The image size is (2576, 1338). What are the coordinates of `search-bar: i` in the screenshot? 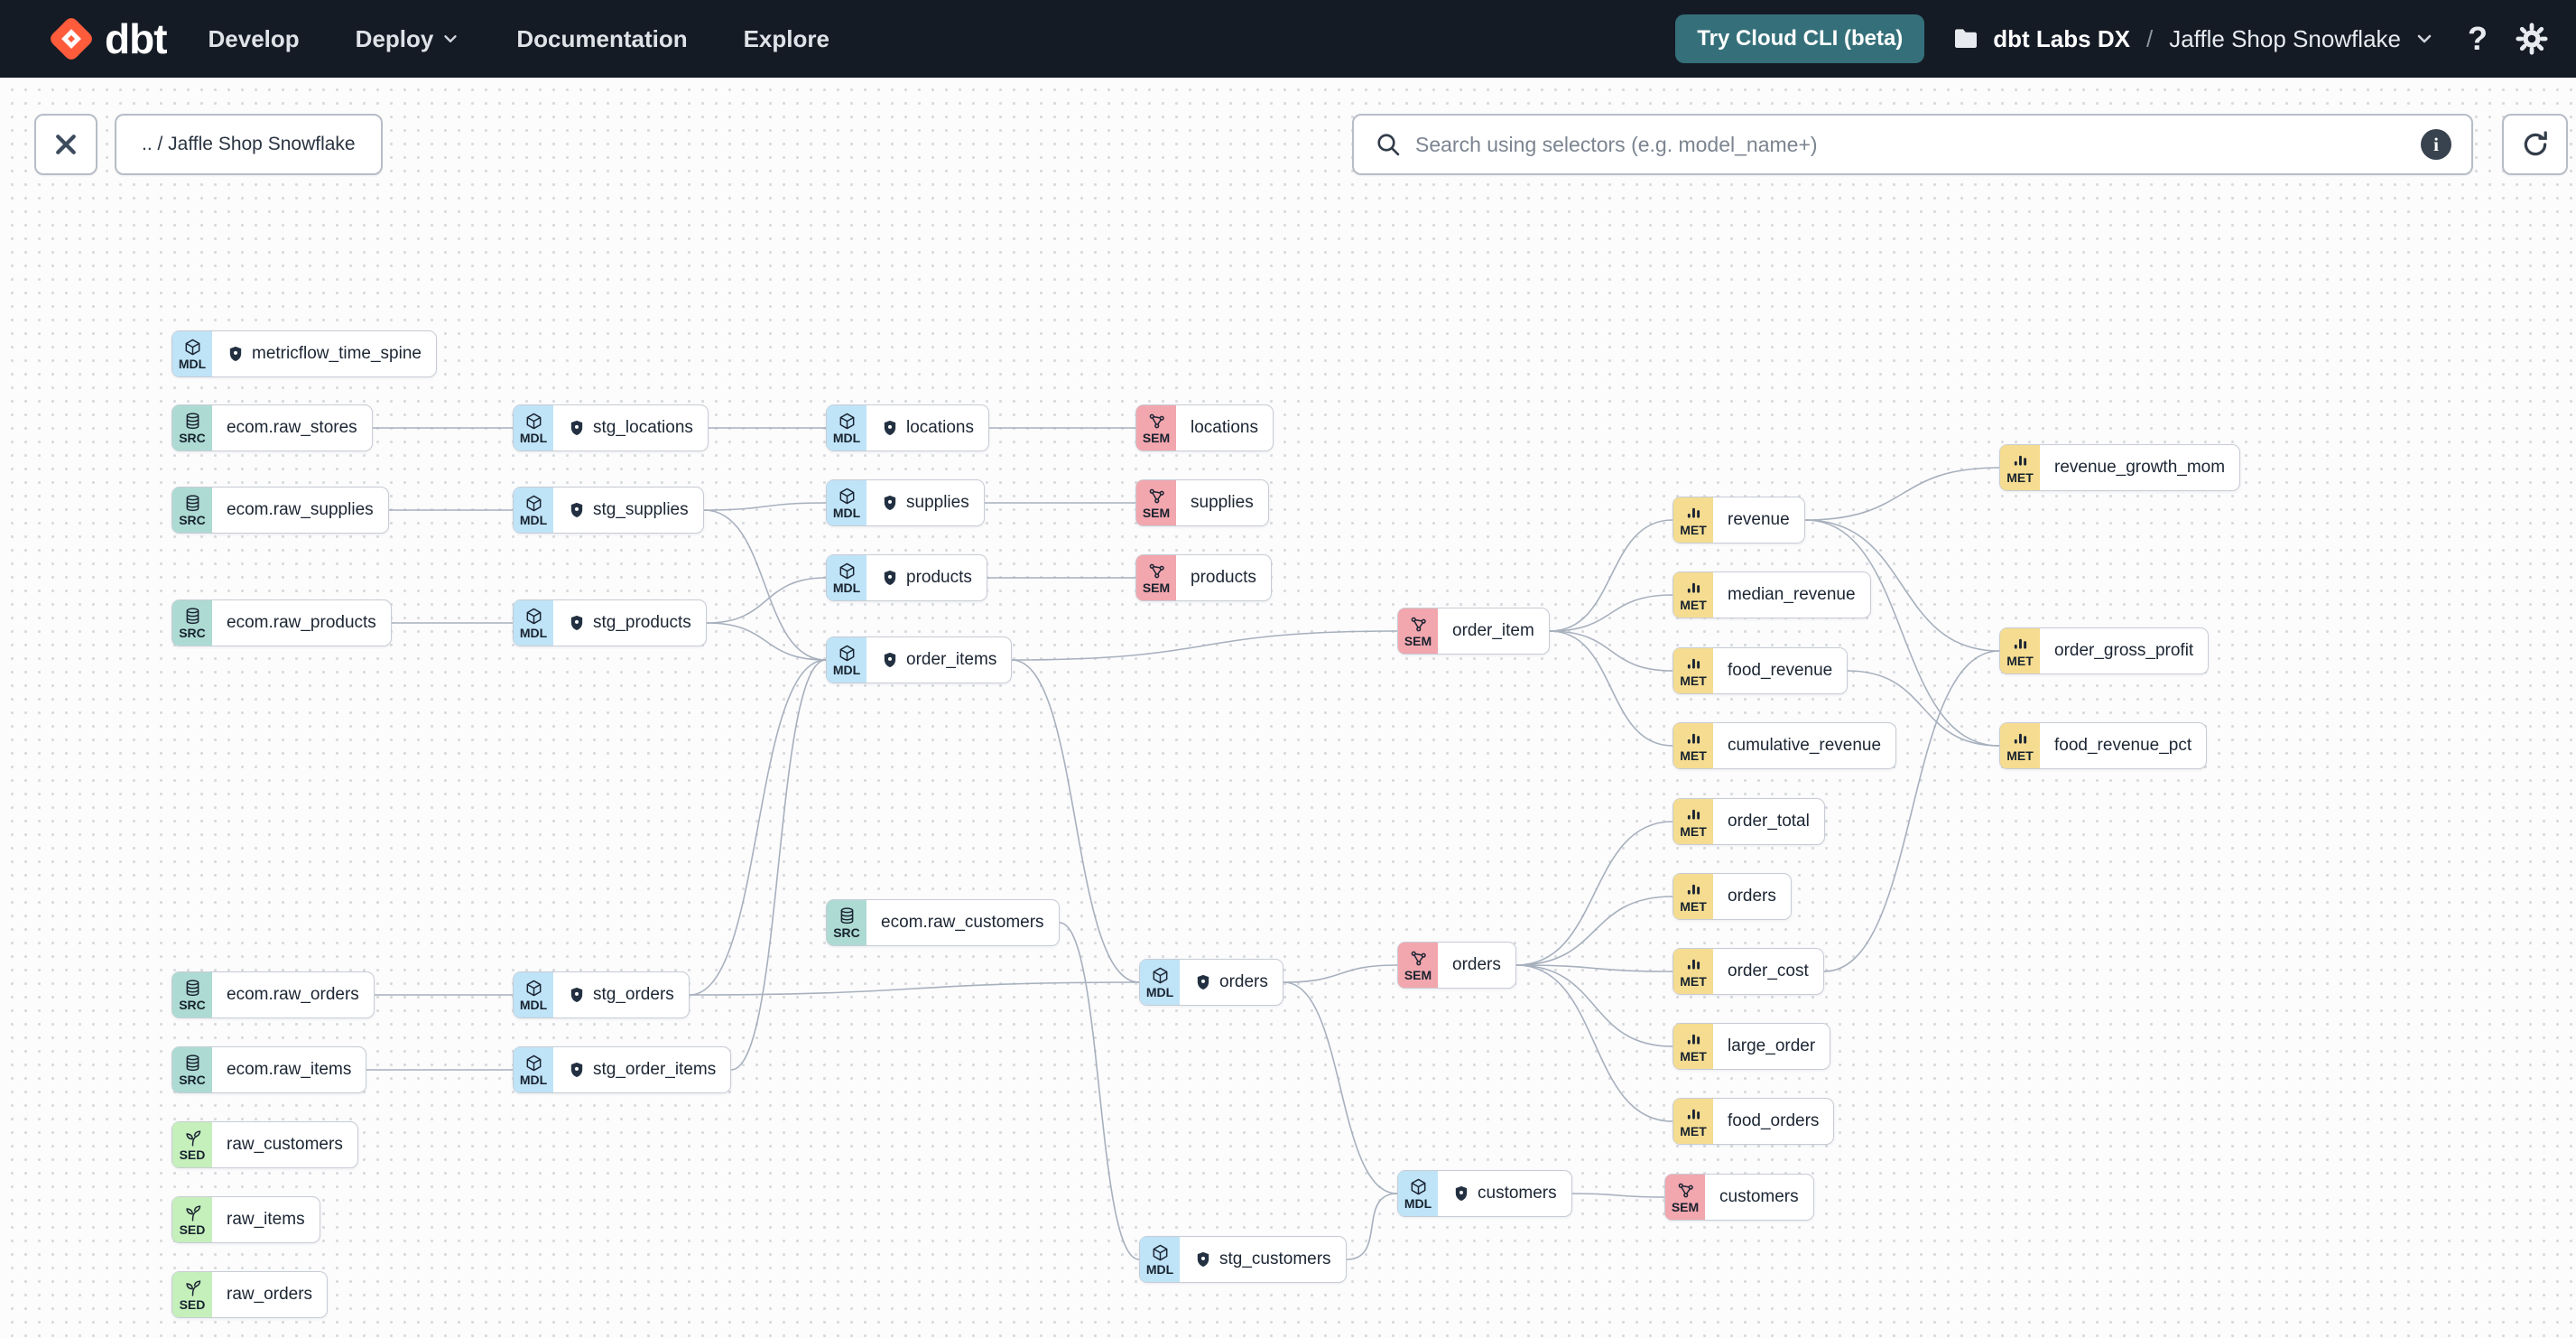 It's located at (1912, 145).